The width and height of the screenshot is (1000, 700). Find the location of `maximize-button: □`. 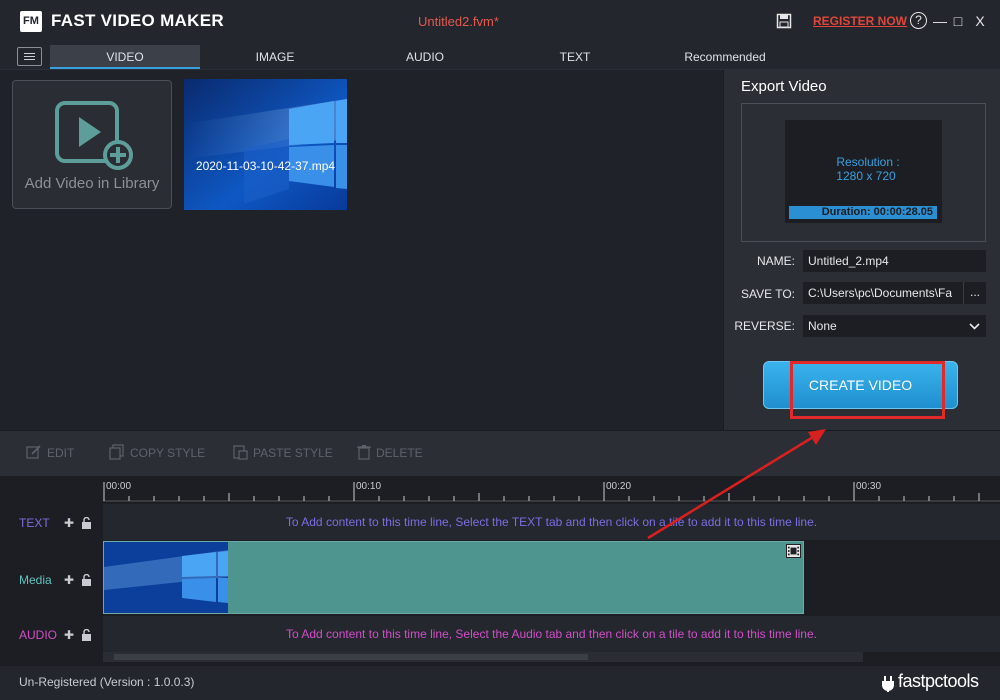

maximize-button: □ is located at coordinates (958, 21).